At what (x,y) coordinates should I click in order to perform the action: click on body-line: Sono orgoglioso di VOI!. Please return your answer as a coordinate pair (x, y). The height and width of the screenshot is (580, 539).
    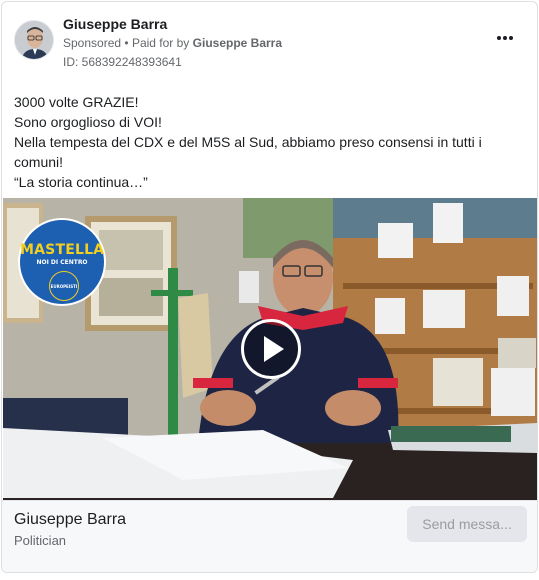
    Looking at the image, I should click on (88, 122).